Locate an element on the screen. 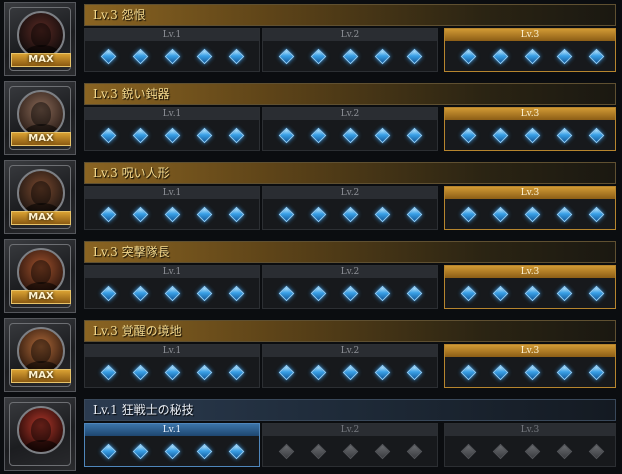  skill-title-bar: Lv.3 怨恨 is located at coordinates (350, 15).